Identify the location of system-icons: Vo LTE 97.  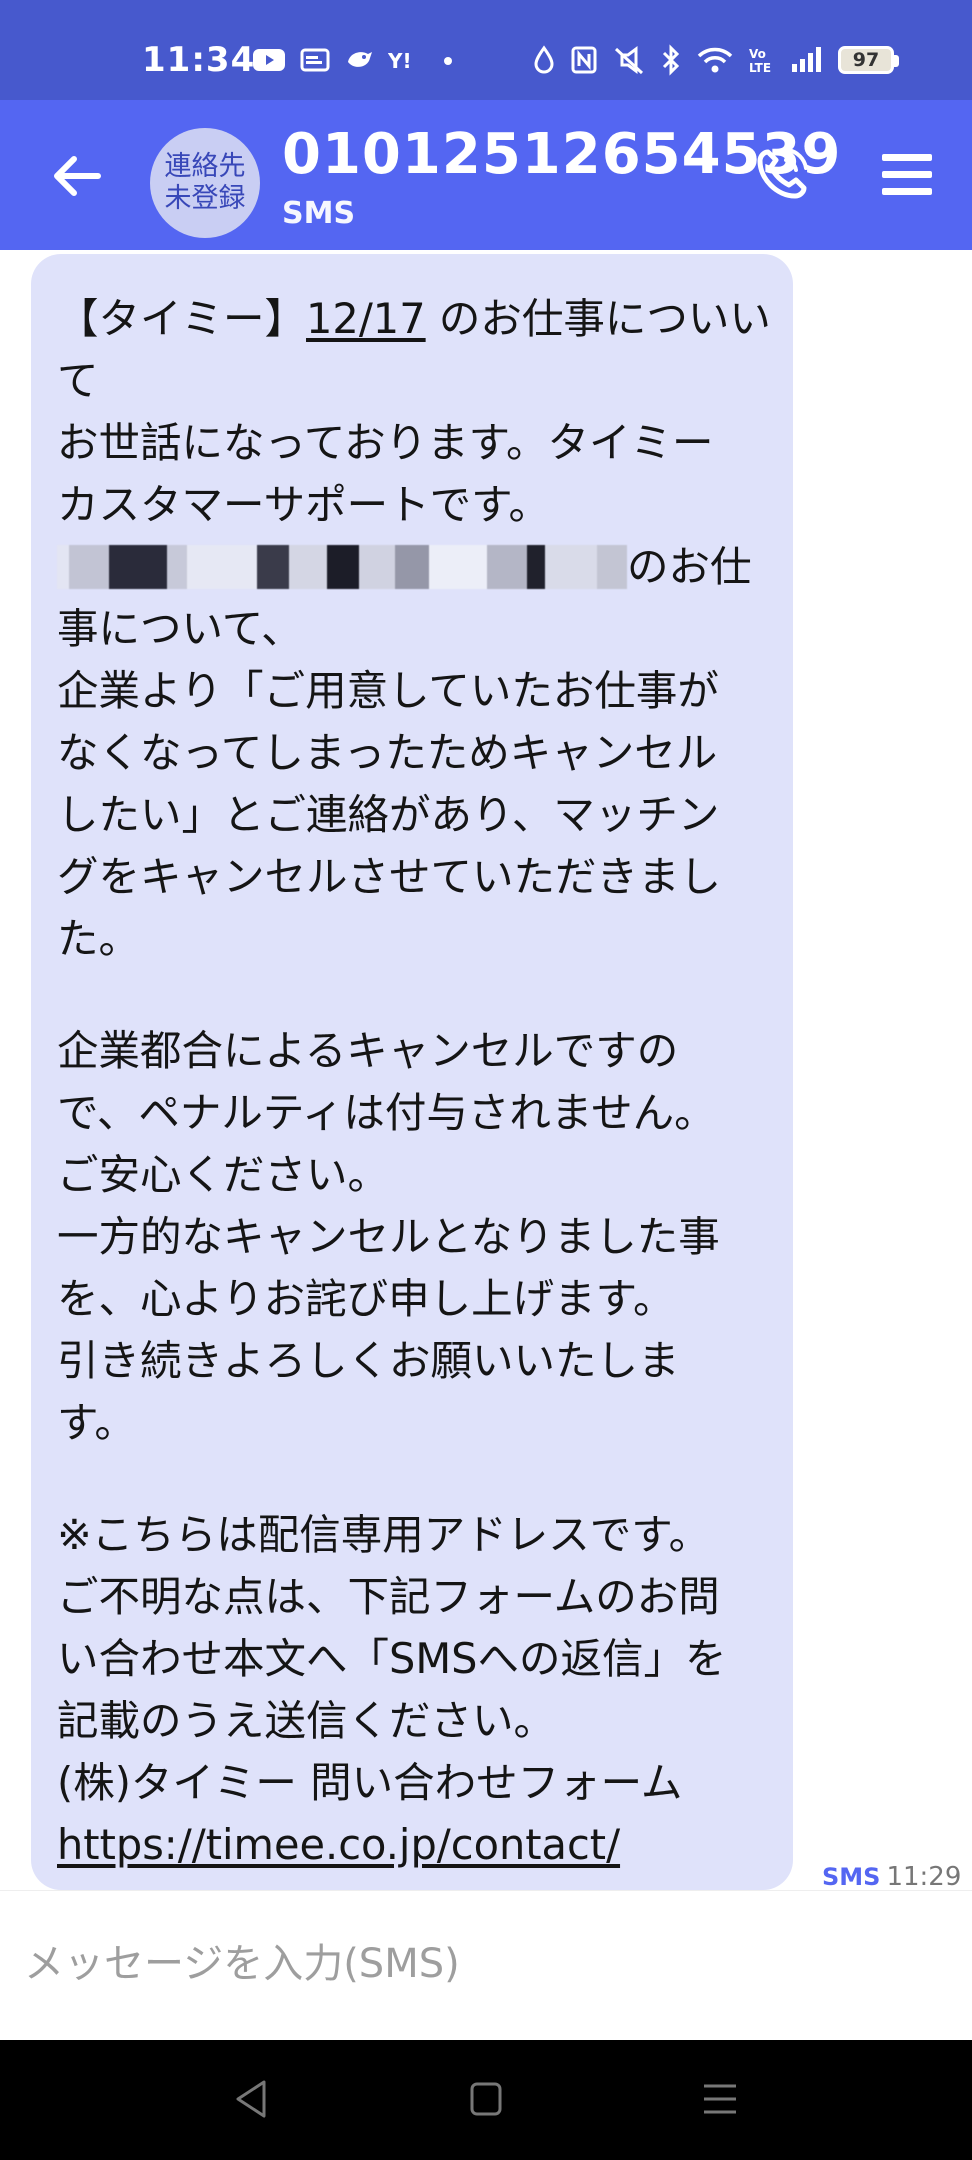
(715, 60).